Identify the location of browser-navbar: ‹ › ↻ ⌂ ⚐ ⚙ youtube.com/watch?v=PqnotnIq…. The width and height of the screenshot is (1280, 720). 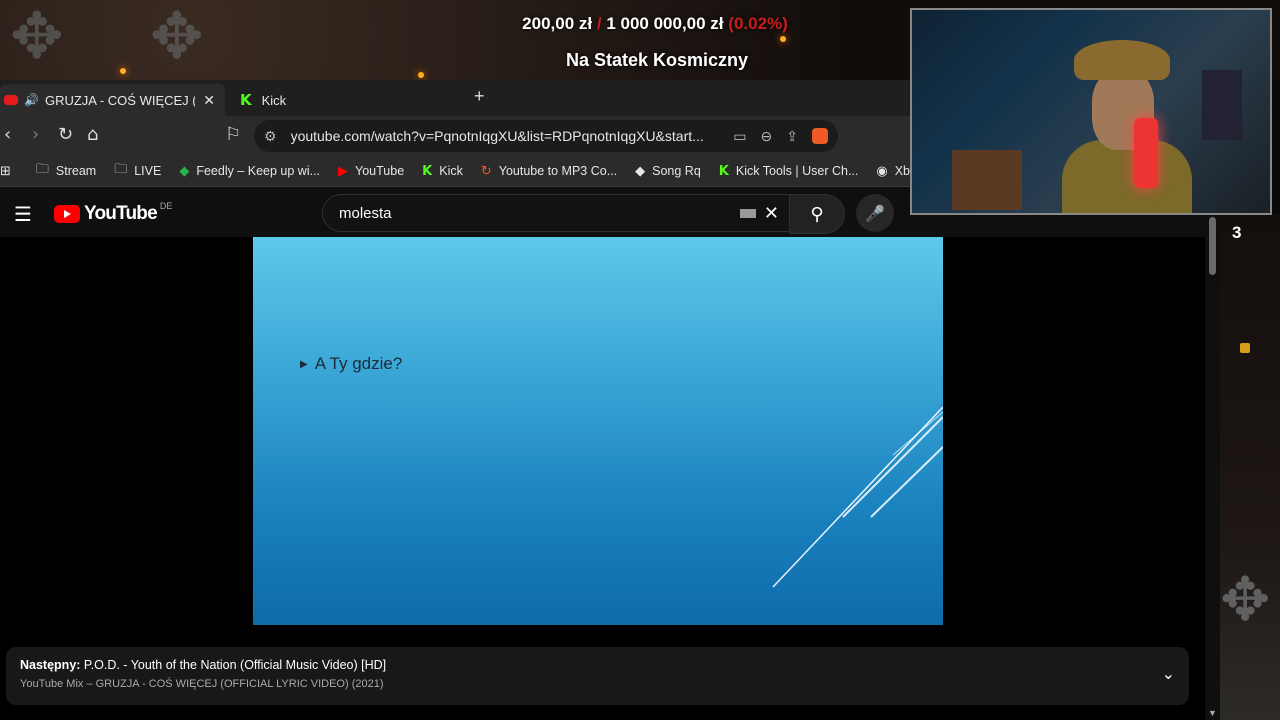
(455, 136).